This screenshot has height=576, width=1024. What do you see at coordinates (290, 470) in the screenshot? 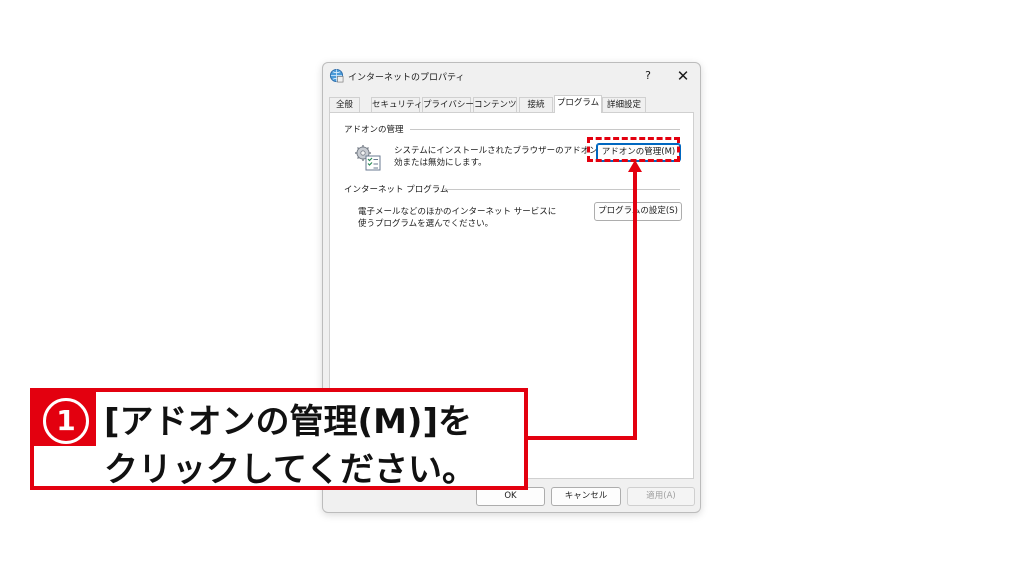
I see `instruction-line2: クリックしてください。` at bounding box center [290, 470].